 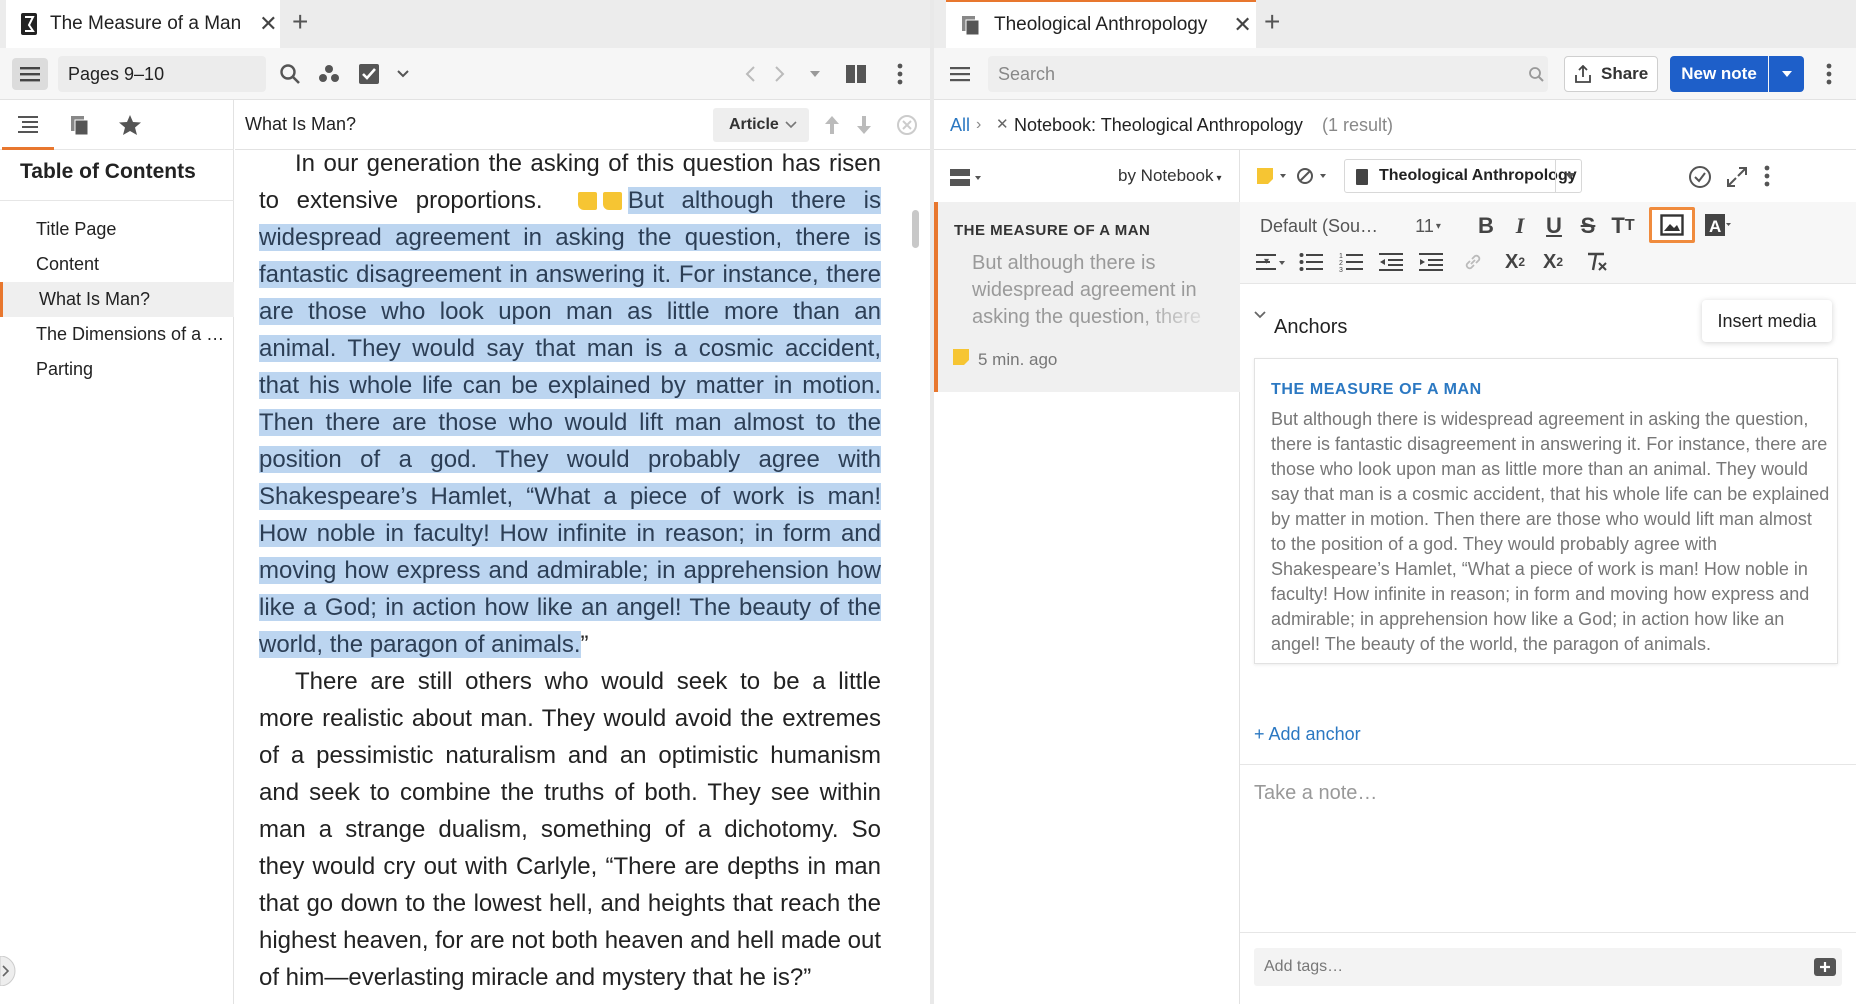 I want to click on notebook-select-label: Theological Anthropology, so click(x=1478, y=175).